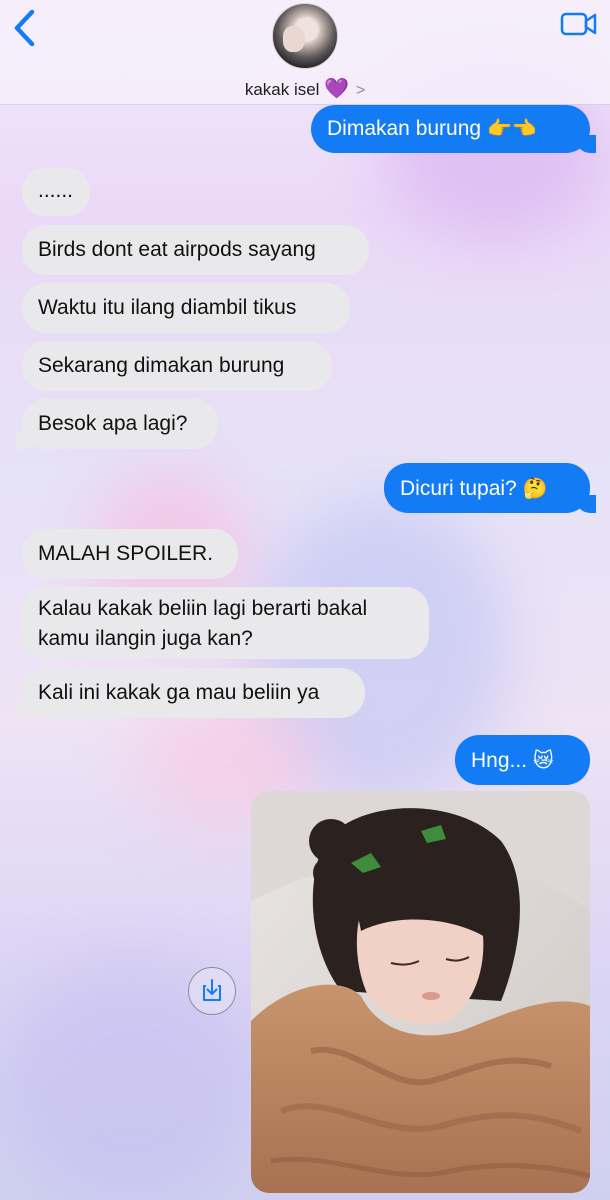 The width and height of the screenshot is (610, 1200). Describe the element at coordinates (179, 692) in the screenshot. I see `message-text: Kali ini kakak ga mau beliin ya` at that location.